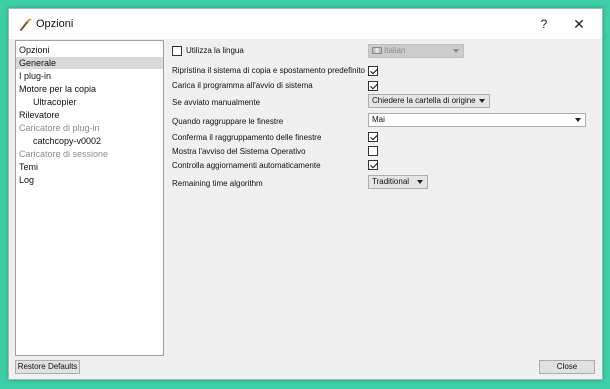 The width and height of the screenshot is (610, 389). I want to click on sidebar-item-motore-copia: Motore per la copia, so click(89, 89).